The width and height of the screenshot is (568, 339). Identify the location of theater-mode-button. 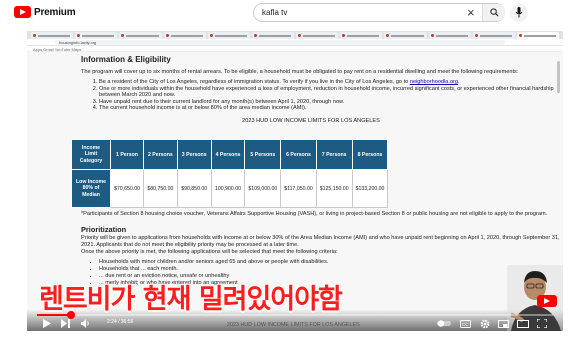
(523, 323).